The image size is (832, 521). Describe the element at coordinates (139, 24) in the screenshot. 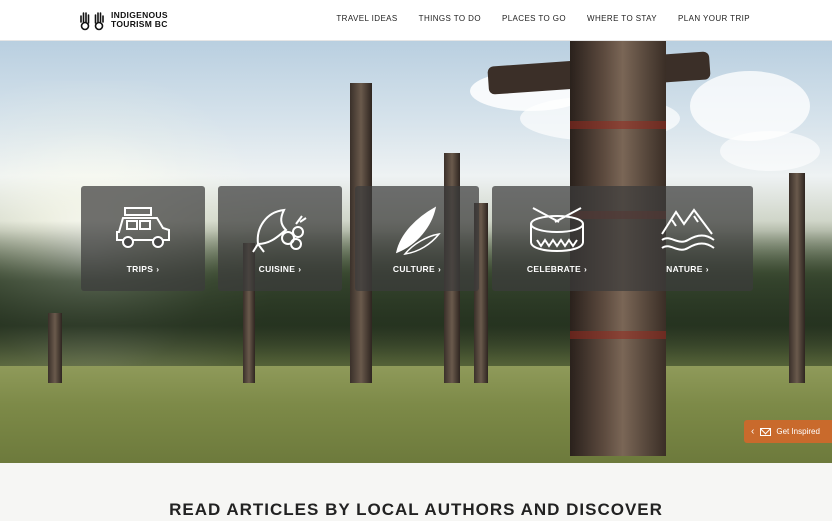

I see `logo-line2: TOURISM BC` at that location.